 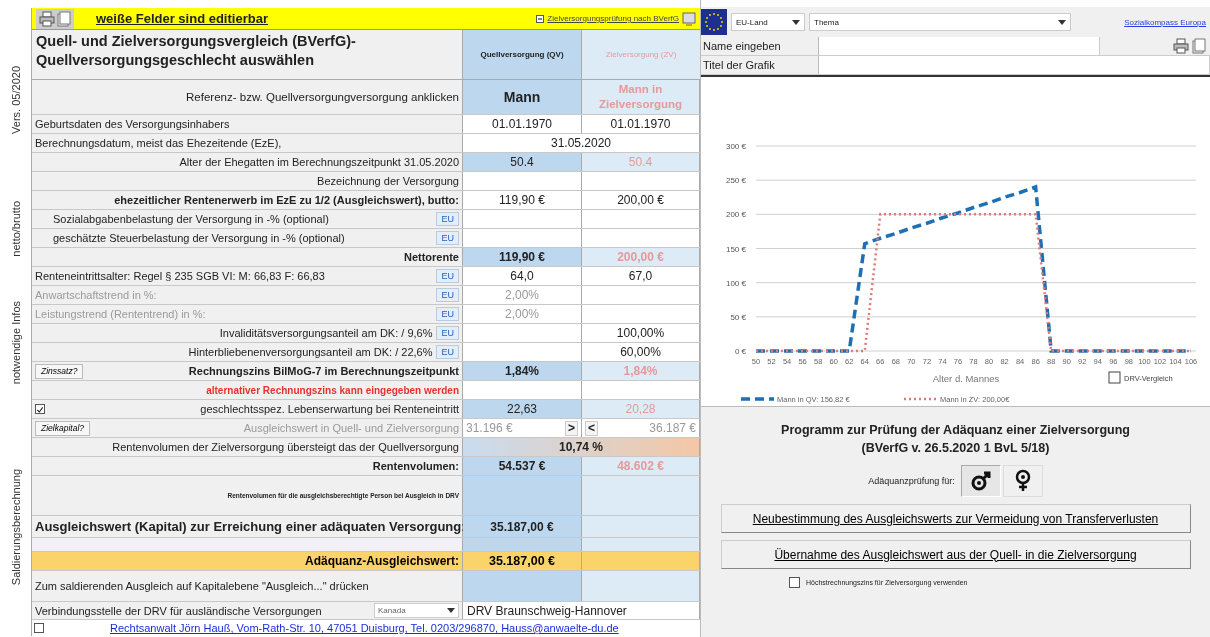 What do you see at coordinates (571, 428) in the screenshot?
I see `compare-sign: >` at bounding box center [571, 428].